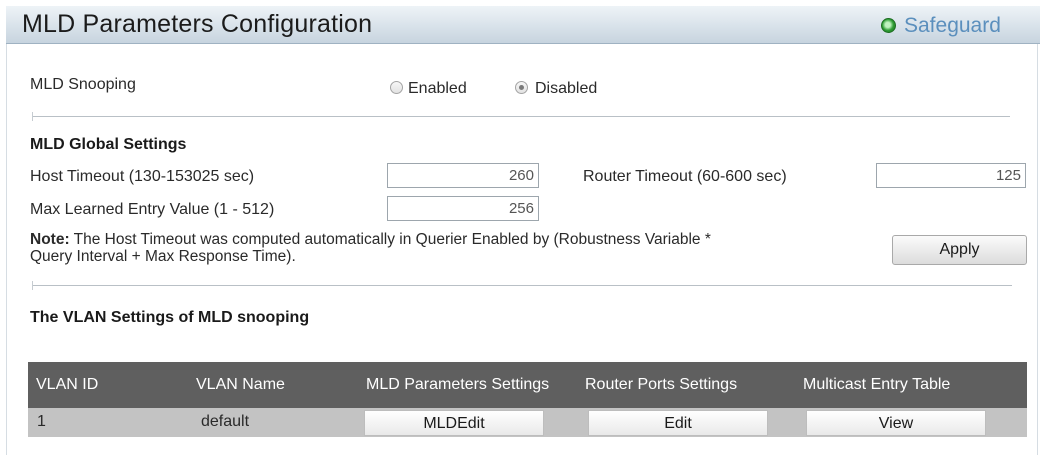  What do you see at coordinates (458, 384) in the screenshot?
I see `col-mld-parameters-settings: MLD Parameters Settings` at bounding box center [458, 384].